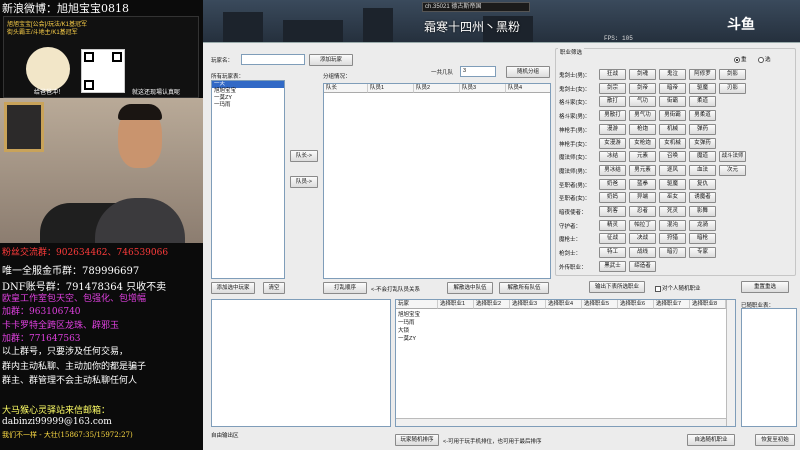 This screenshot has width=800, height=450. Describe the element at coordinates (248, 179) in the screenshot. I see `all-players-list: 一天 旭旭宝宝 一莫ZY 一玛雨` at that location.